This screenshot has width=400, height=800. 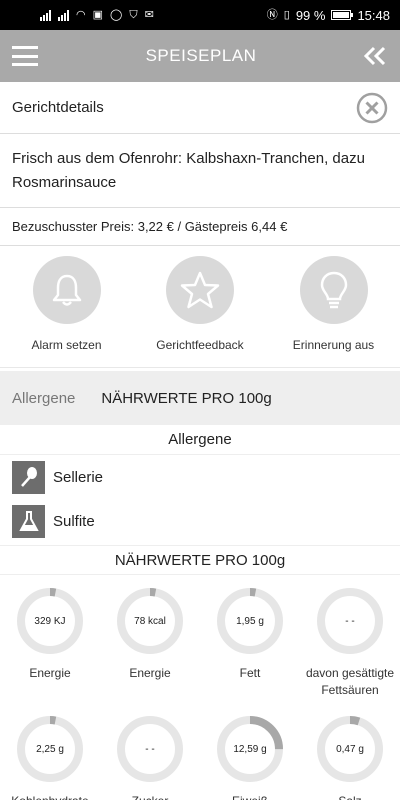 I want to click on status-icons-left: ◠ ▣ ◯ ⛉ ✉, so click(x=97, y=14).